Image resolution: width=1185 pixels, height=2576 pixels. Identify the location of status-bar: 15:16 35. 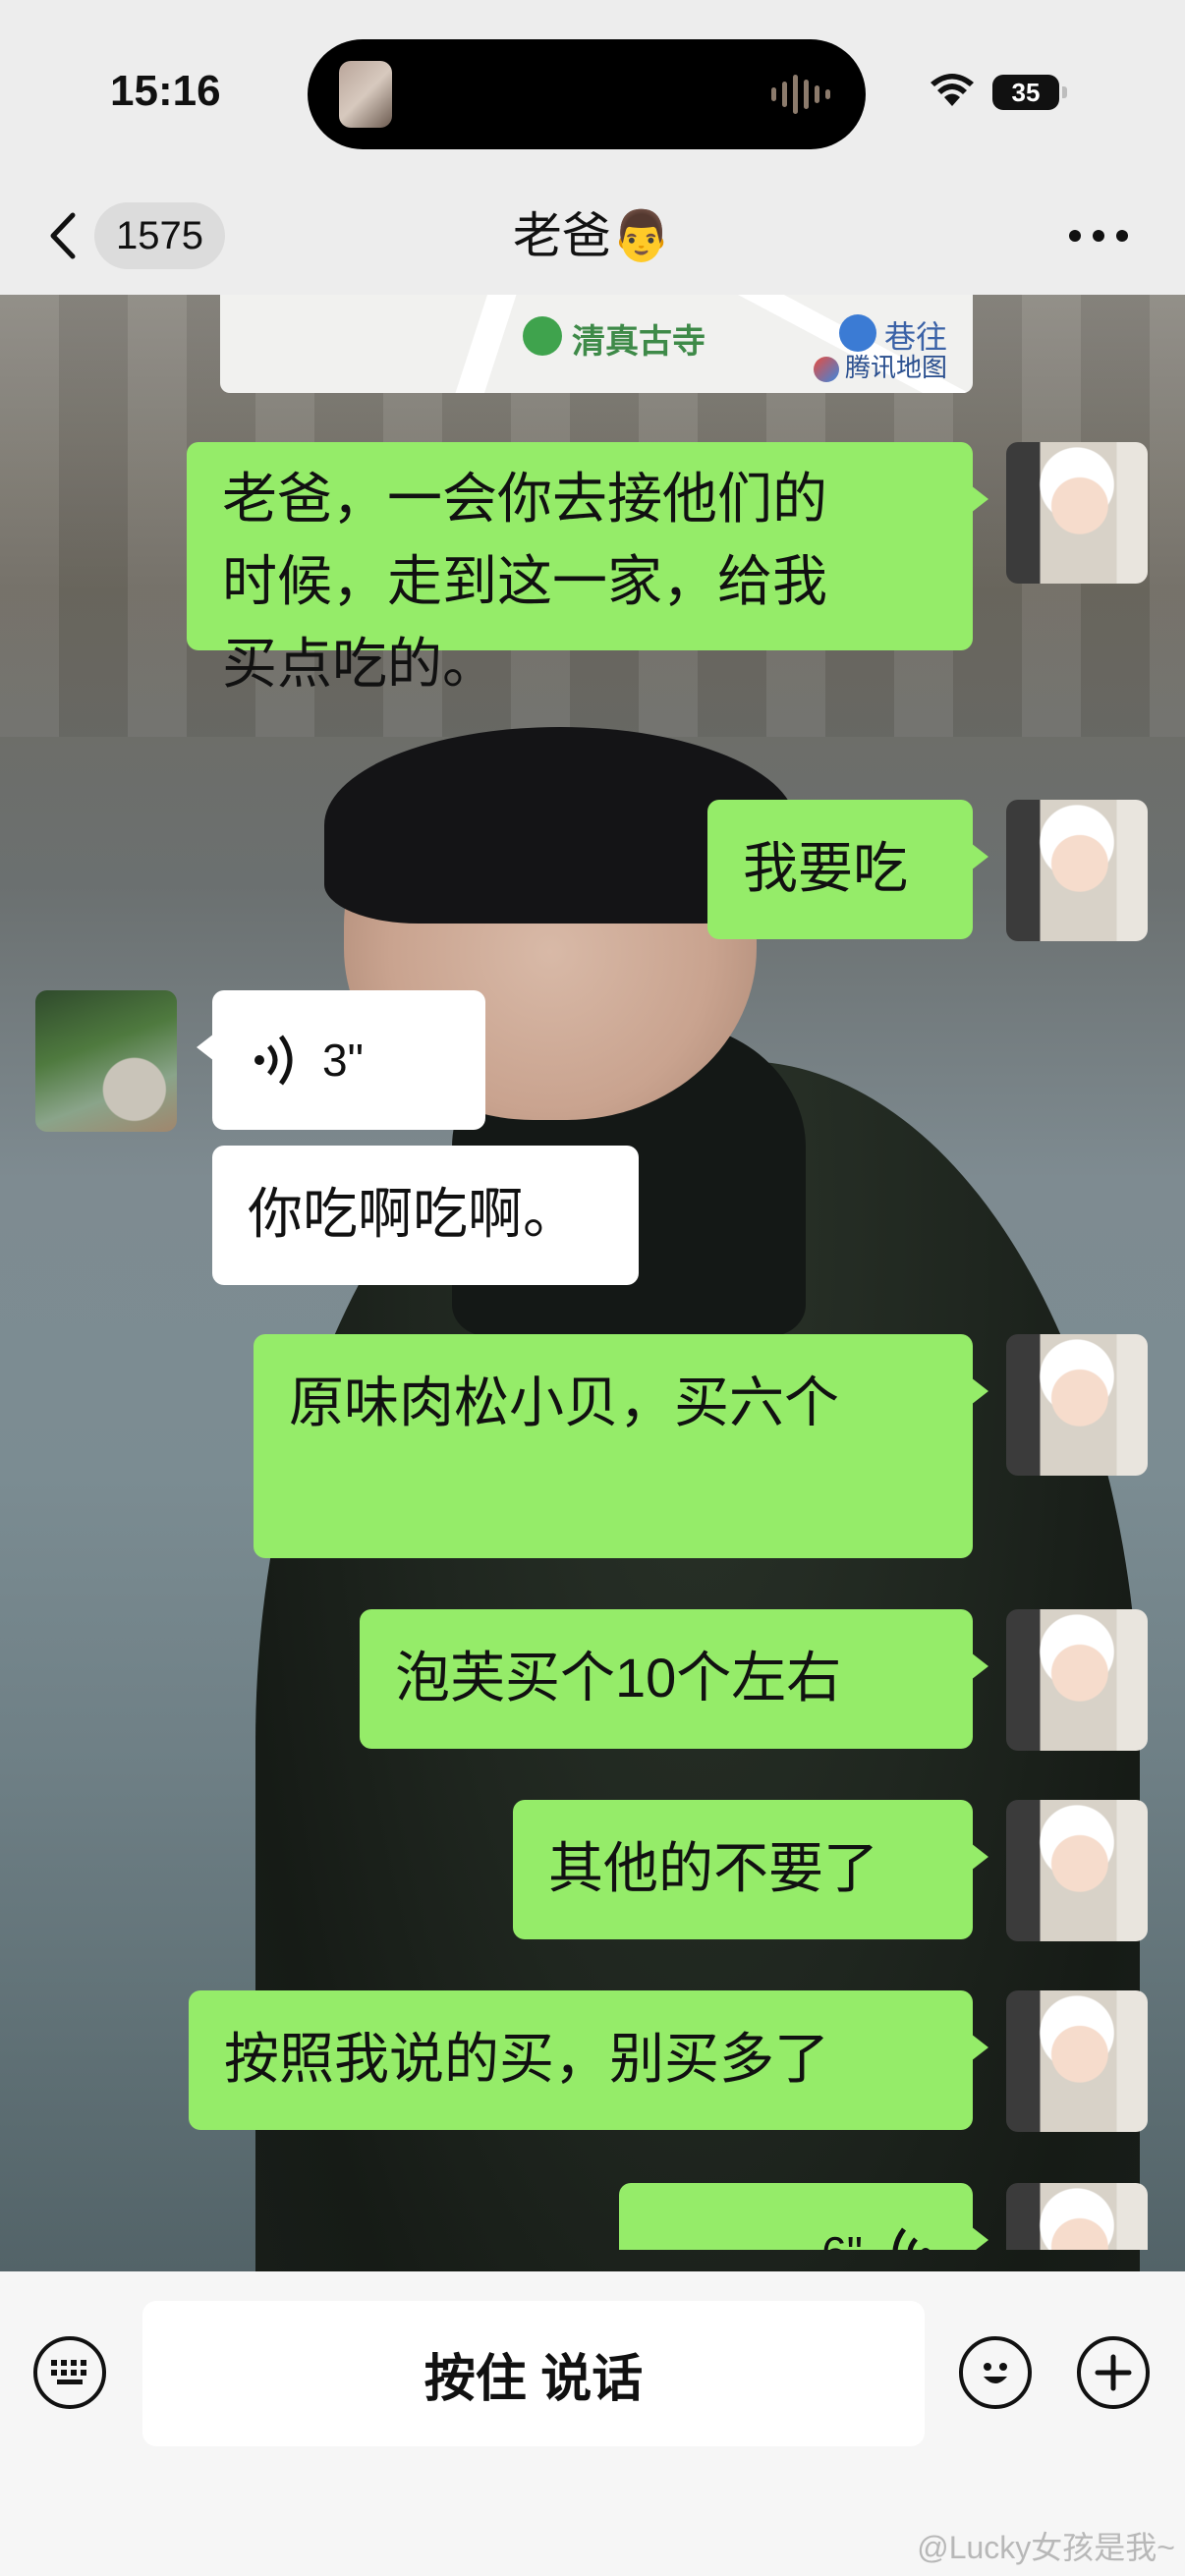
(592, 88).